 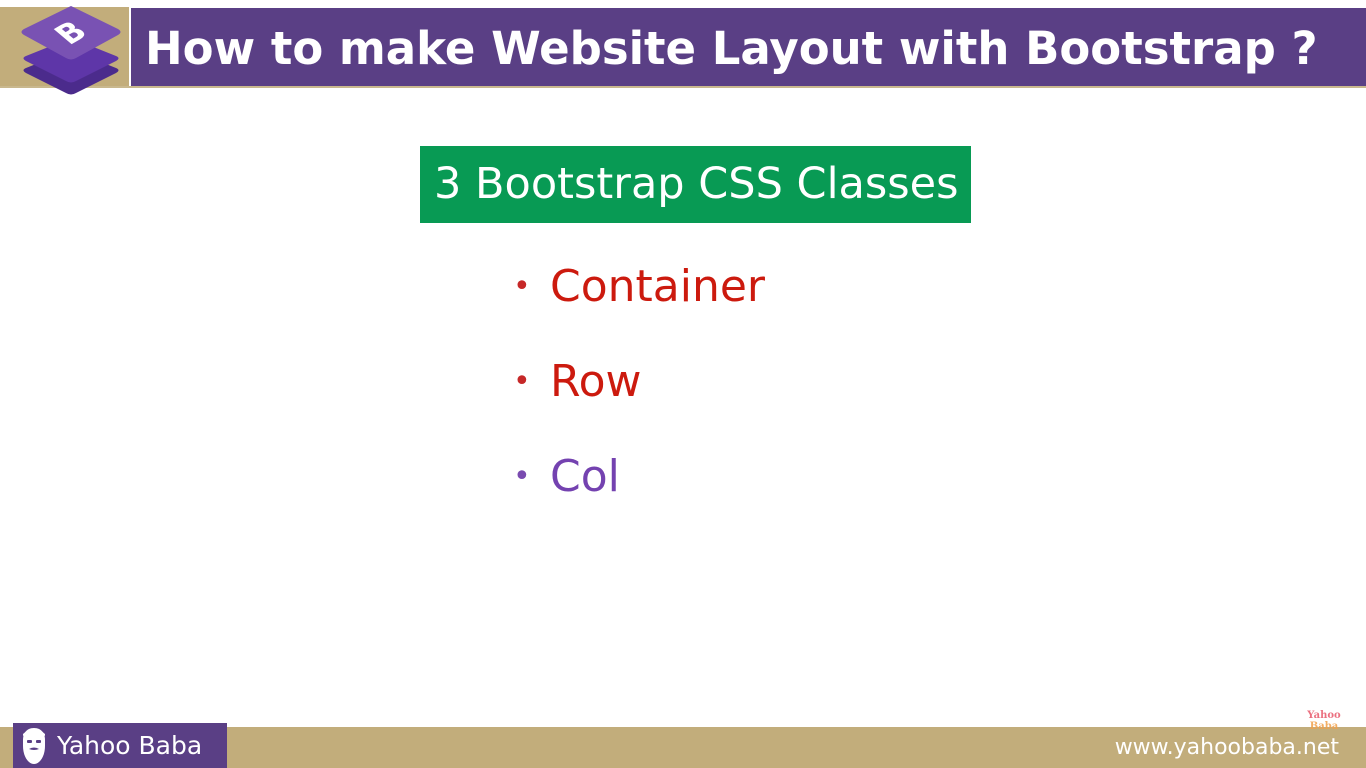 I want to click on section-heading: 3 Bootstrap CSS Classes, so click(x=696, y=184).